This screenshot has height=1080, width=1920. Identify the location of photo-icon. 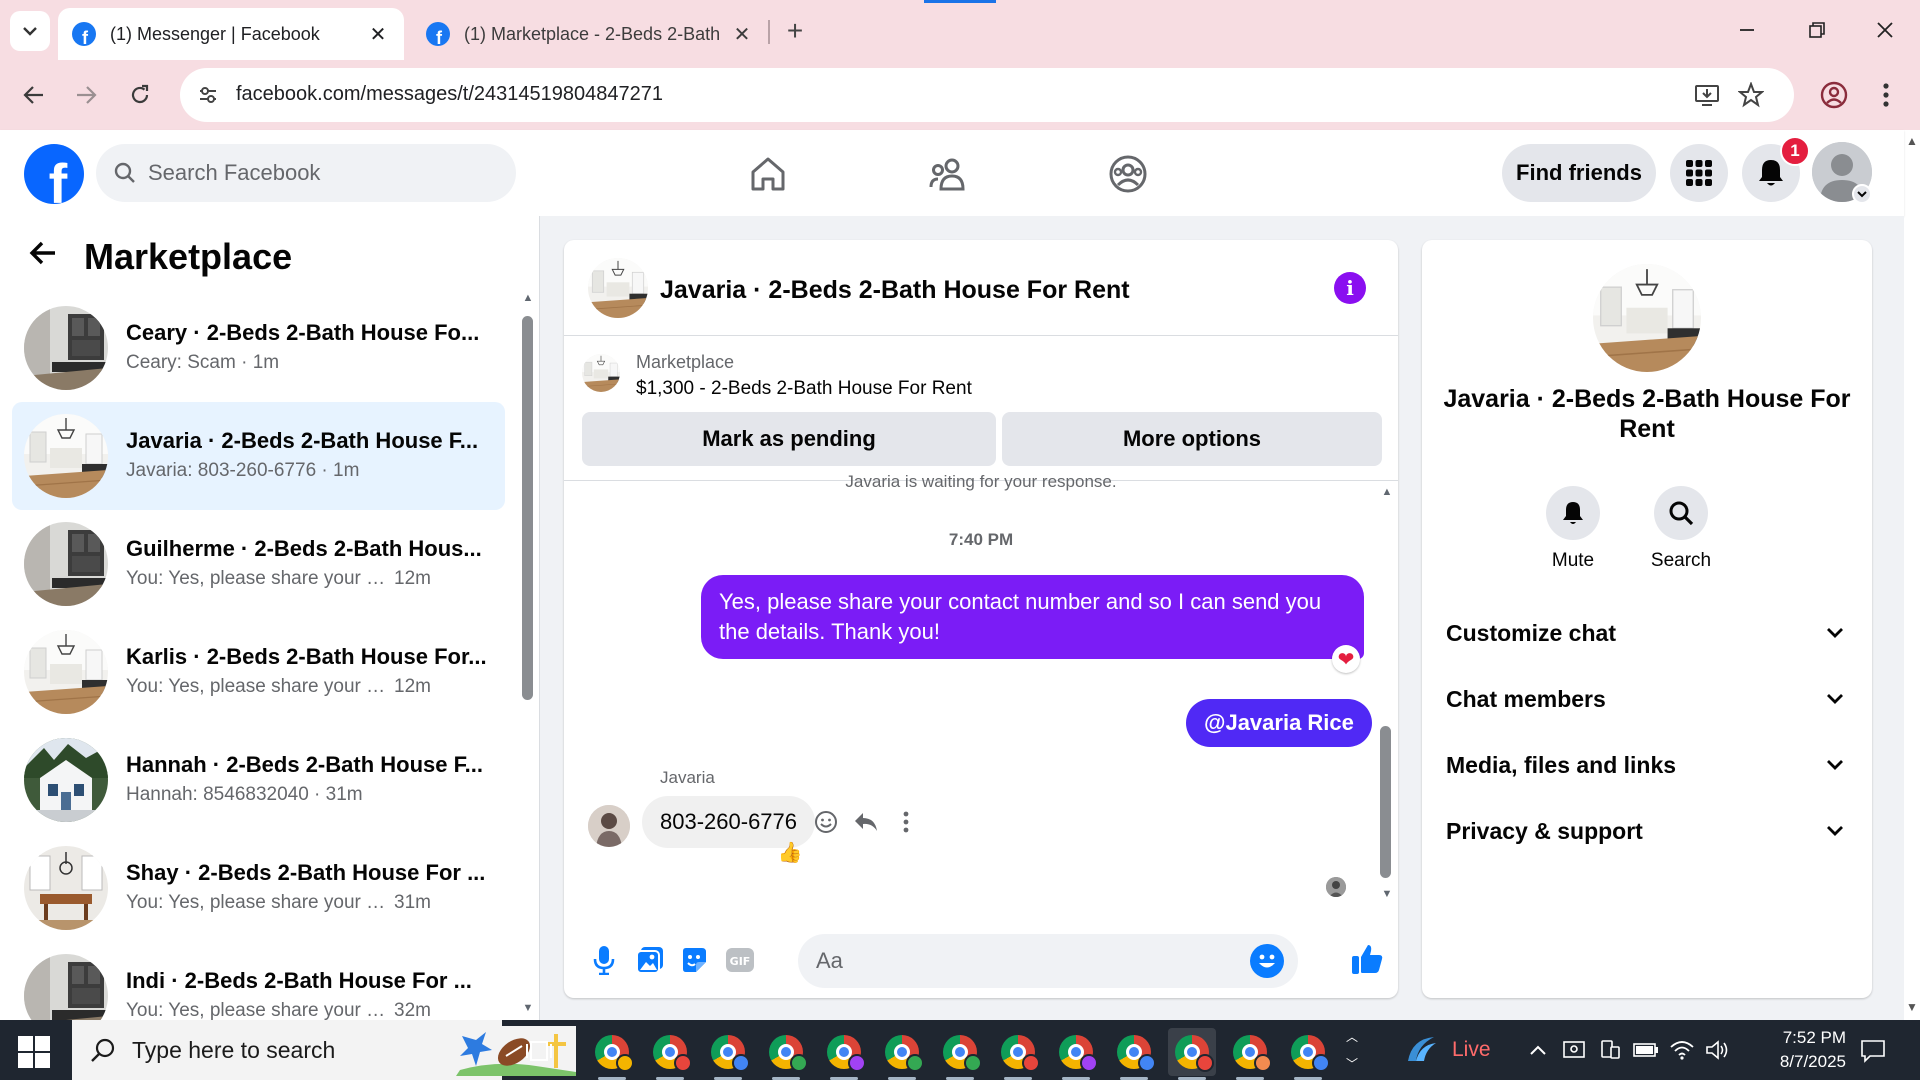
(650, 960).